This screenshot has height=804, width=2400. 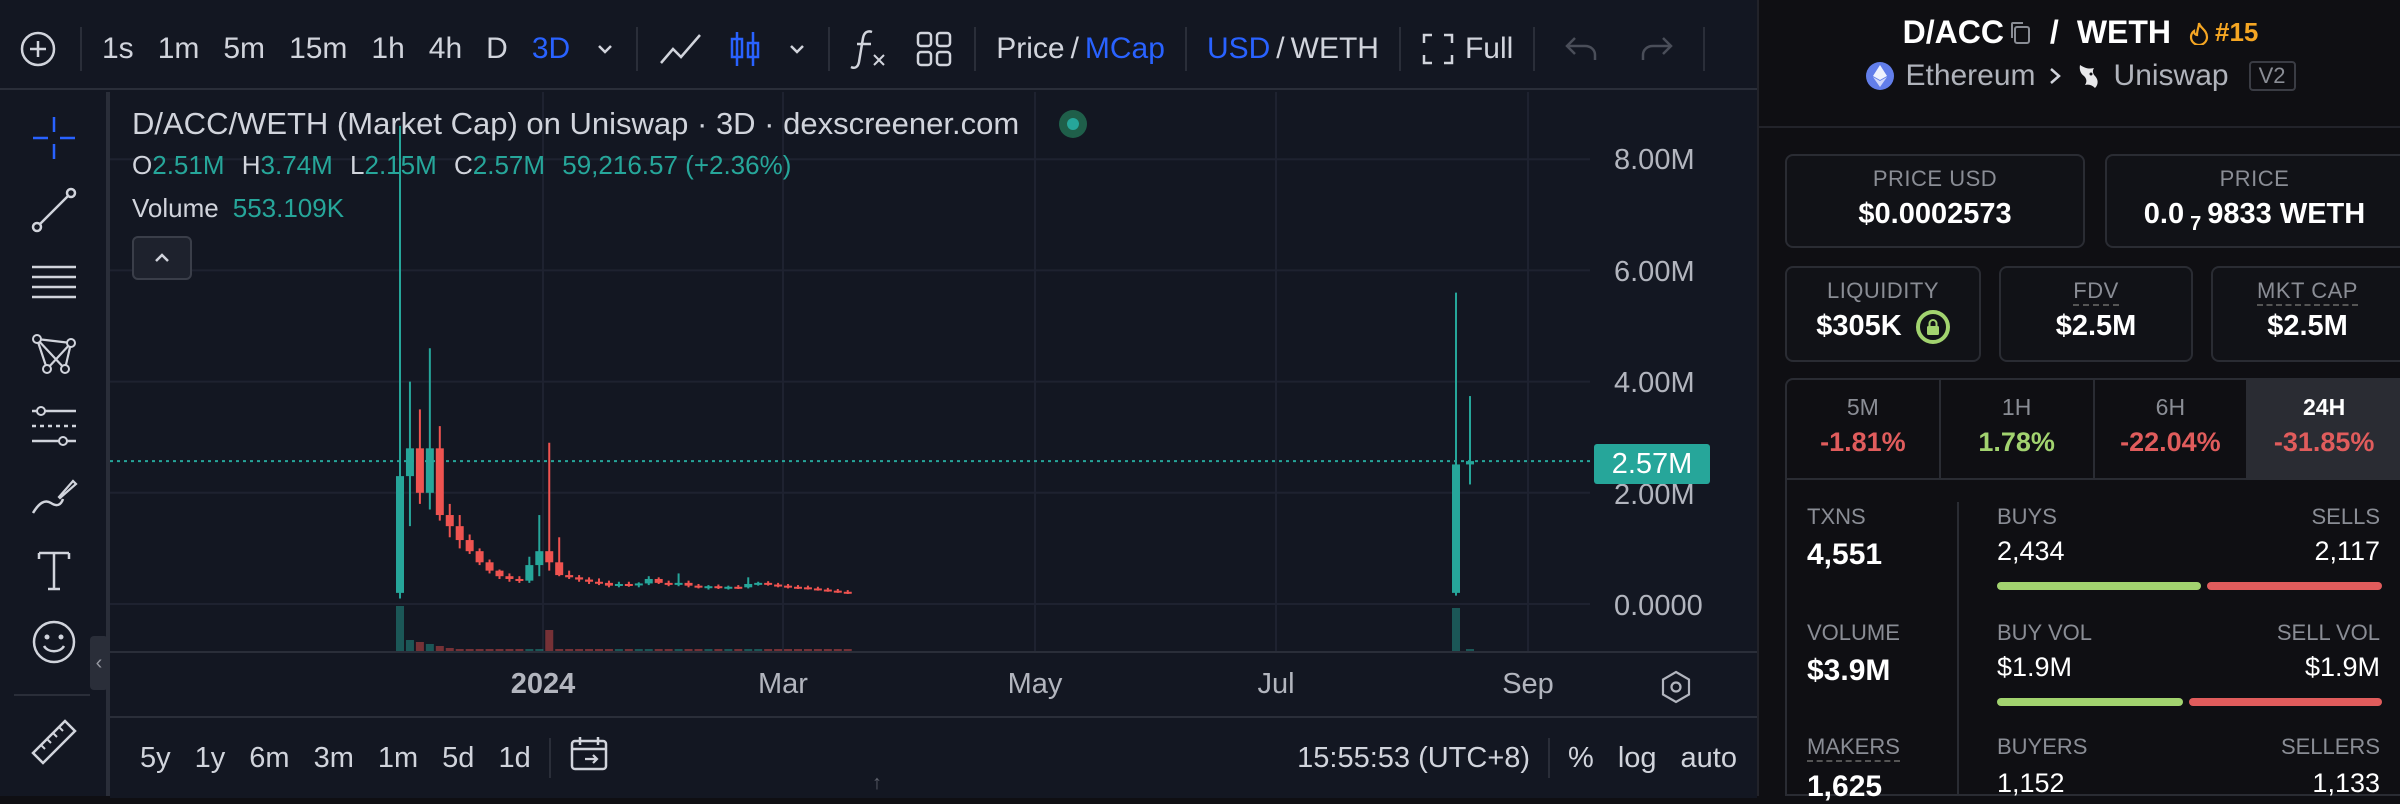 I want to click on line-chart-icon, so click(x=681, y=49).